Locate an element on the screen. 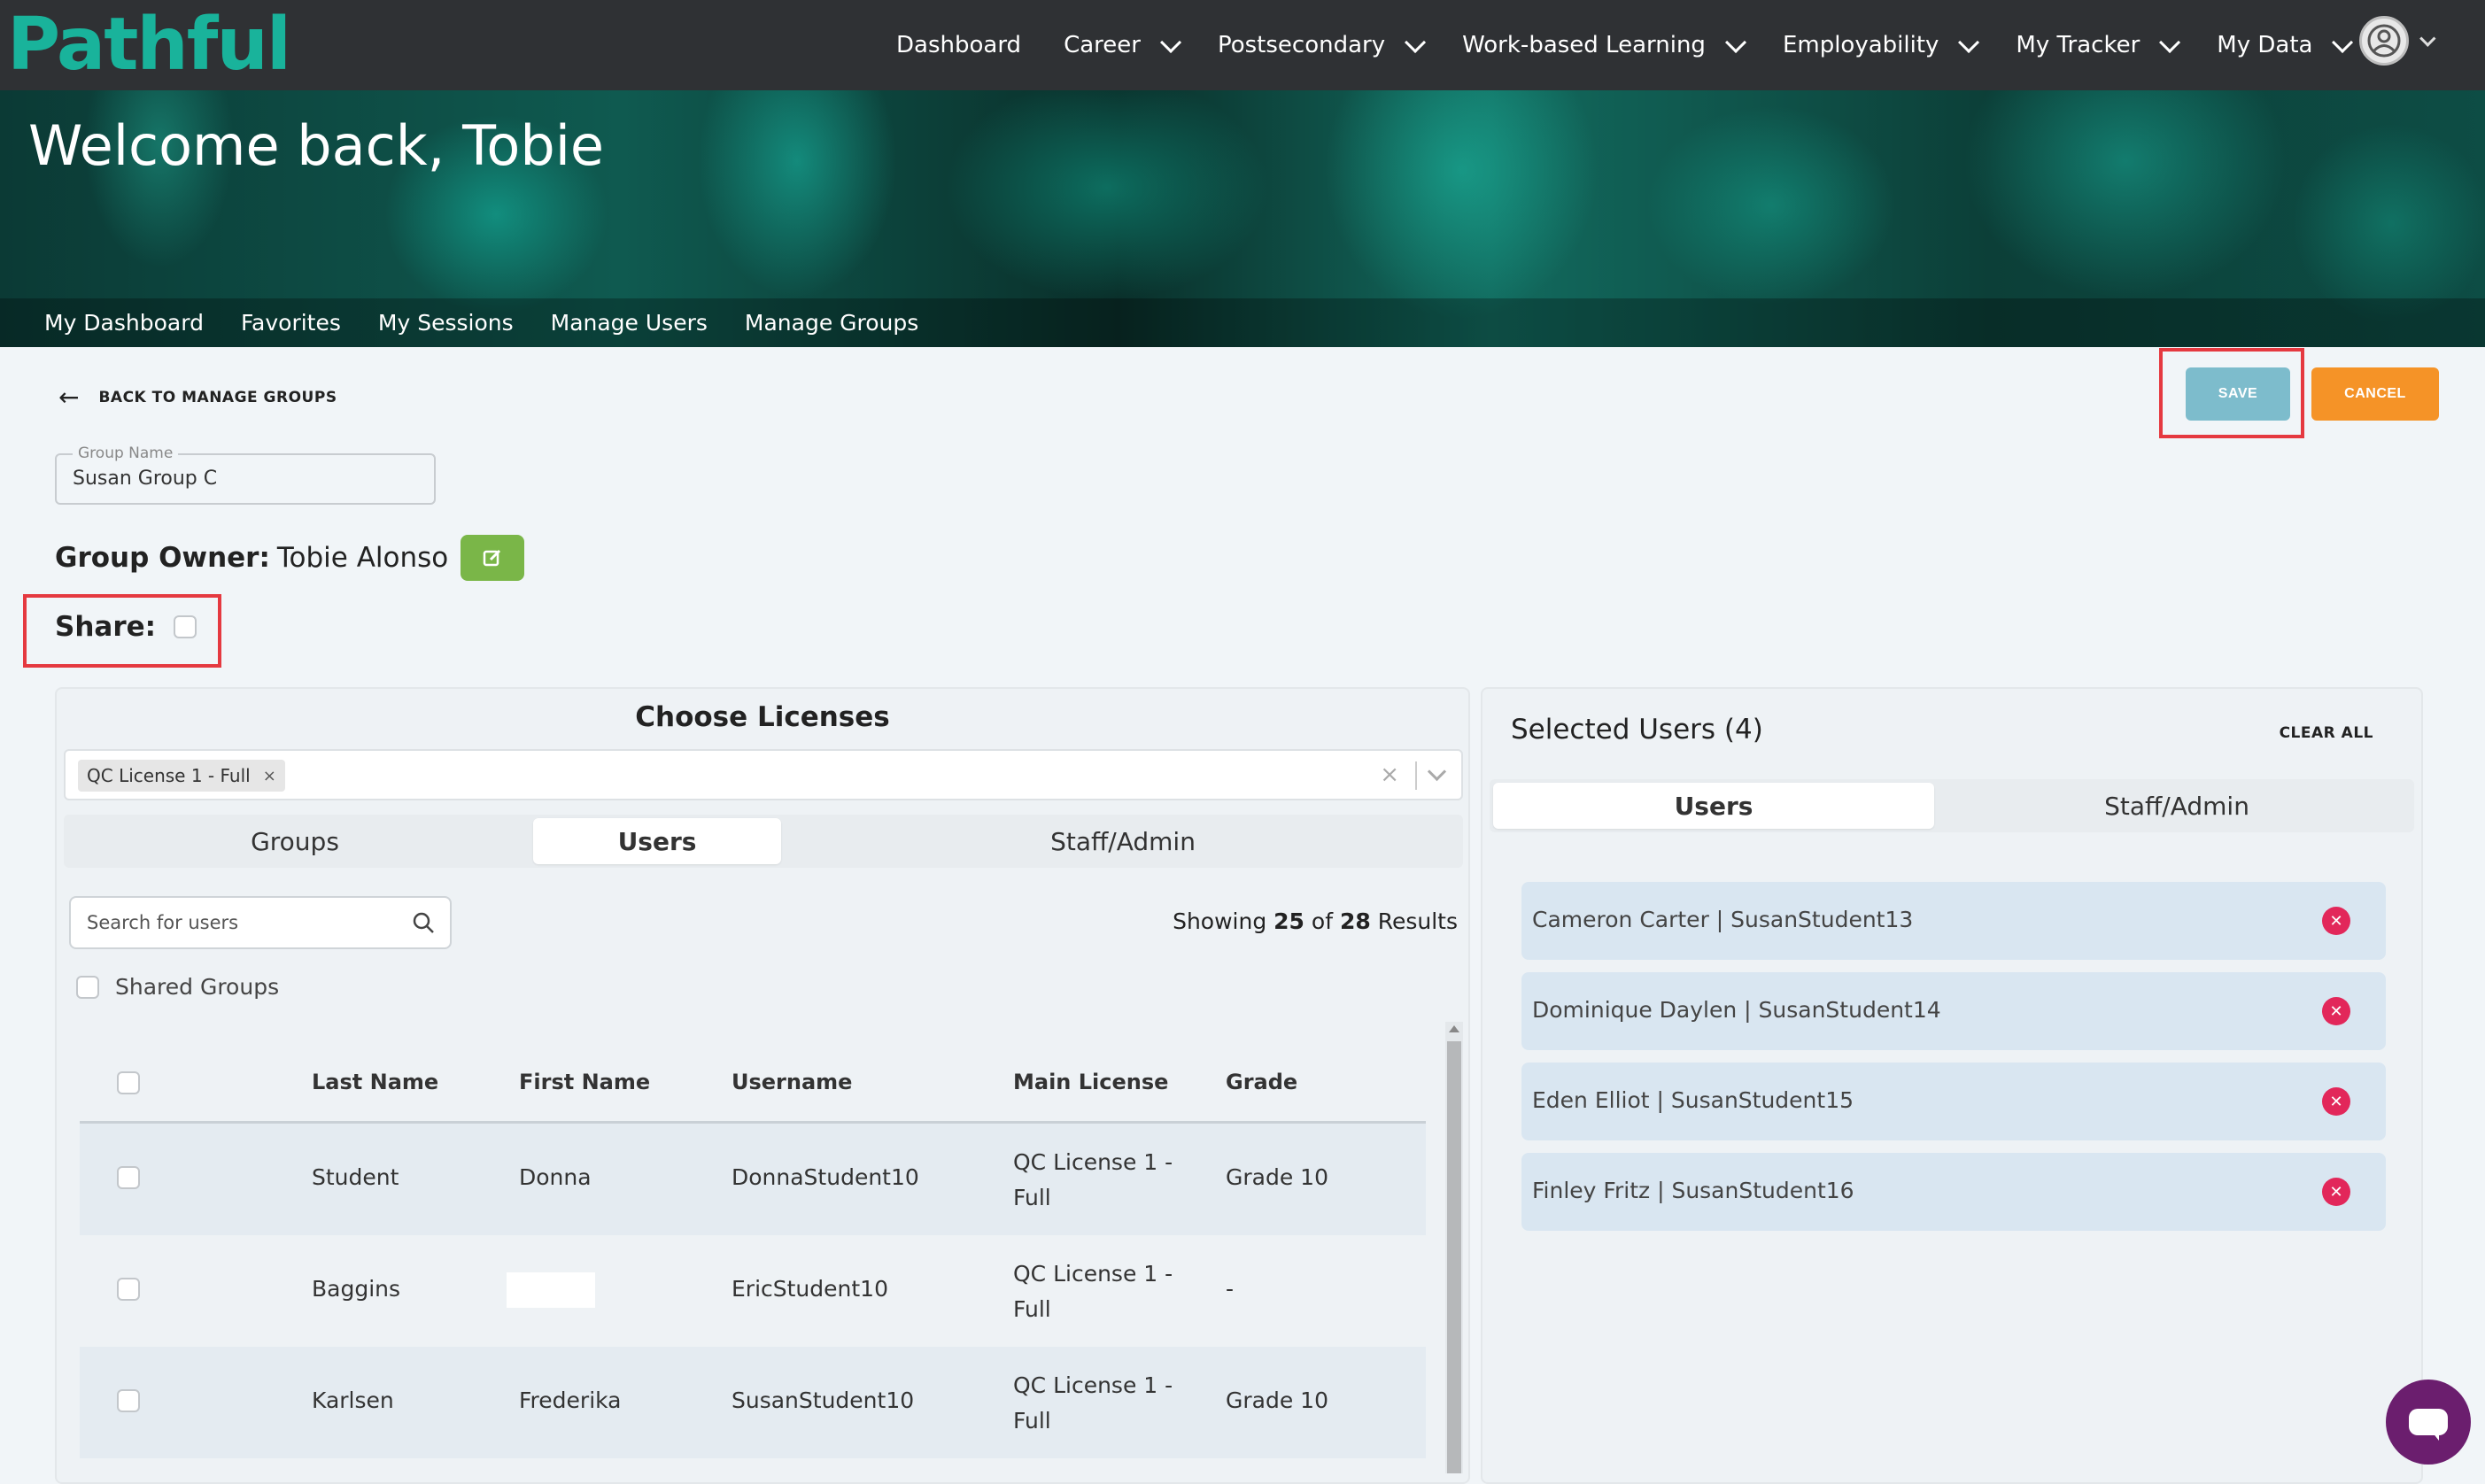  cell-last-name: Baggins is located at coordinates (356, 1289).